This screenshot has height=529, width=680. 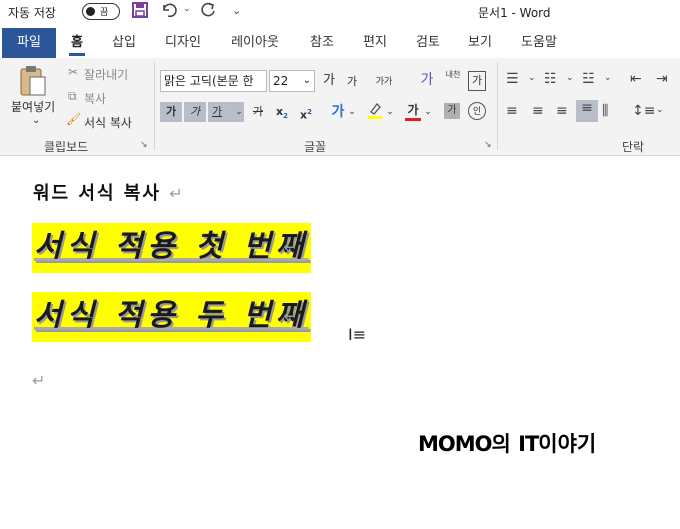 I want to click on subscript-button: x2, so click(x=282, y=112).